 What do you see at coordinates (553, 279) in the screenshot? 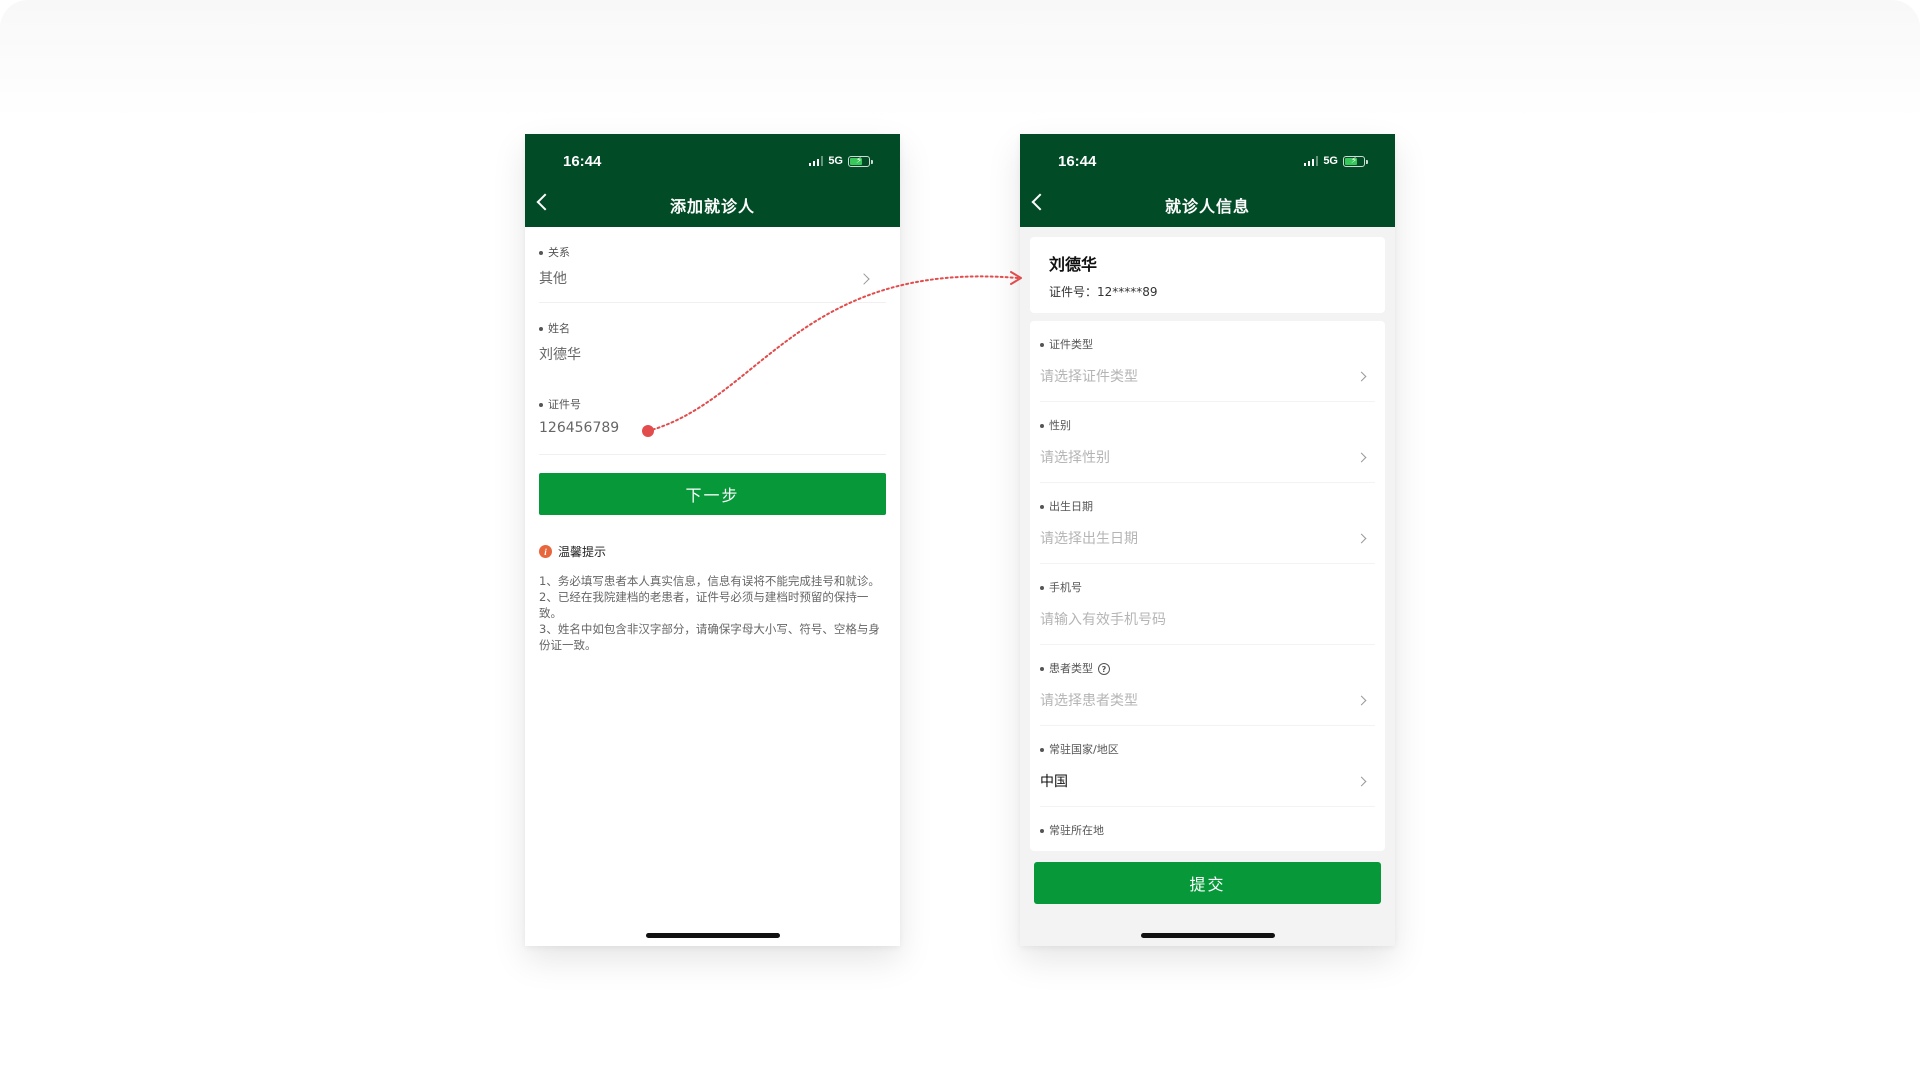
I see `relation-value: 其他` at bounding box center [553, 279].